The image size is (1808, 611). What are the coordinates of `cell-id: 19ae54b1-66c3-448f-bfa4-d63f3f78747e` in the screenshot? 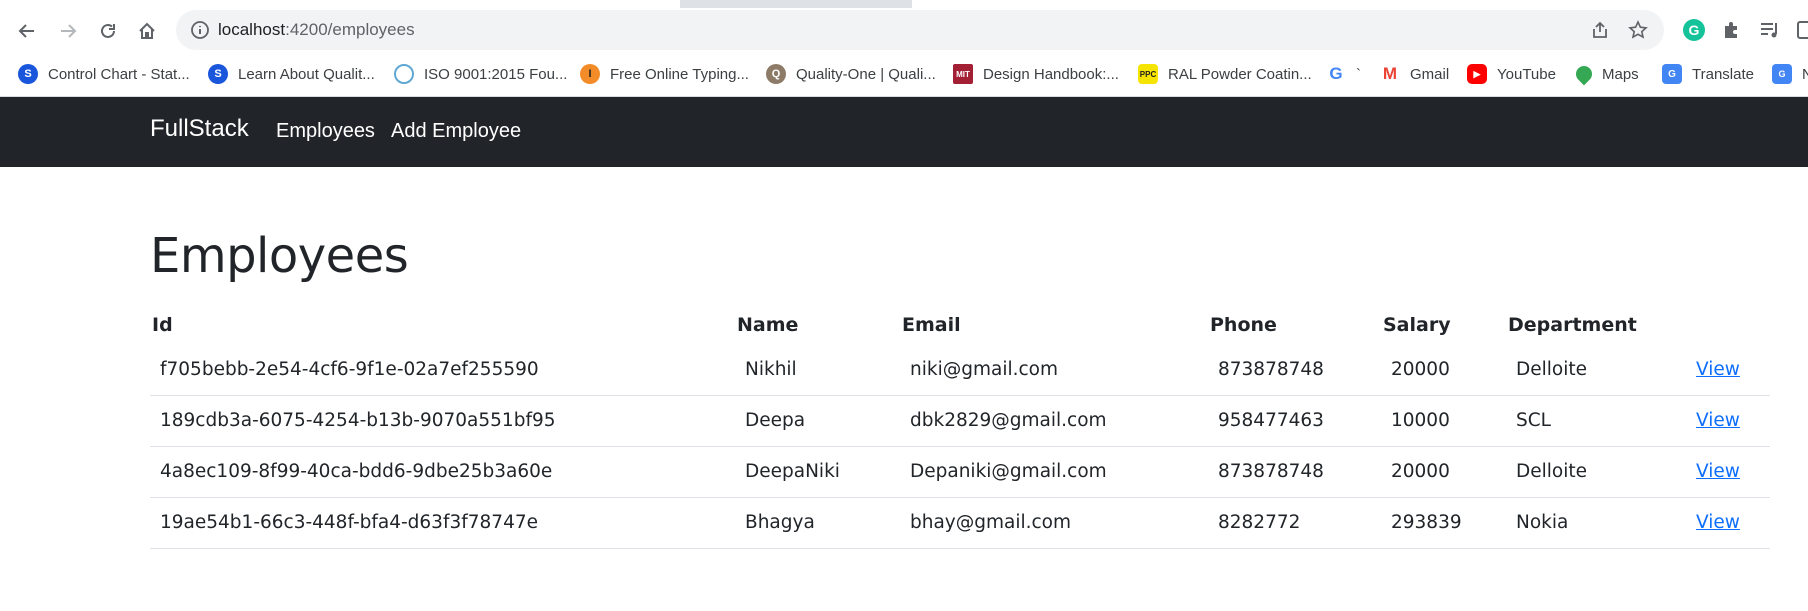 It's located at (442, 523).